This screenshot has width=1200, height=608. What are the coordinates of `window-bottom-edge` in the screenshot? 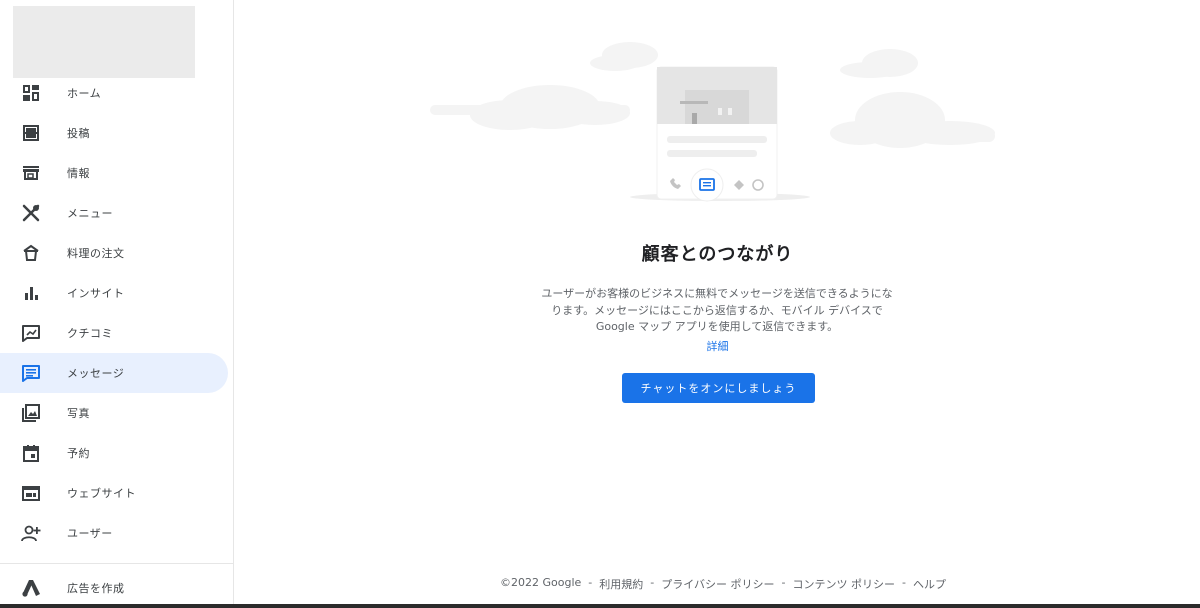 It's located at (600, 606).